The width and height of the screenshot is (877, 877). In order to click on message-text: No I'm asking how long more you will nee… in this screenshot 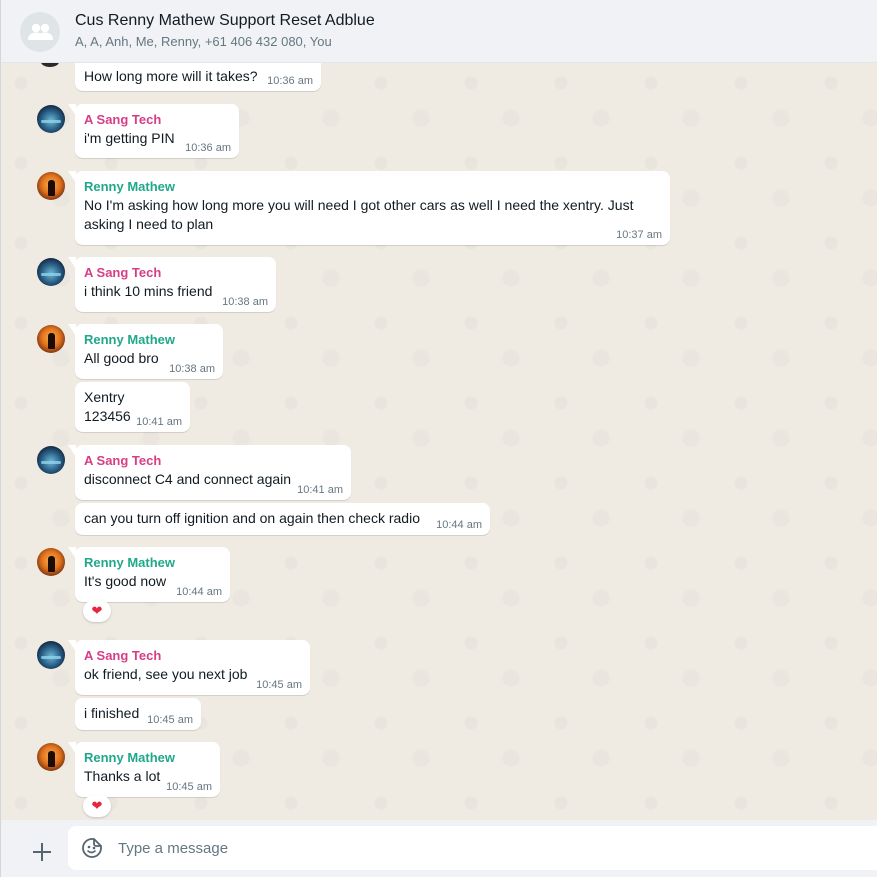, I will do `click(359, 214)`.